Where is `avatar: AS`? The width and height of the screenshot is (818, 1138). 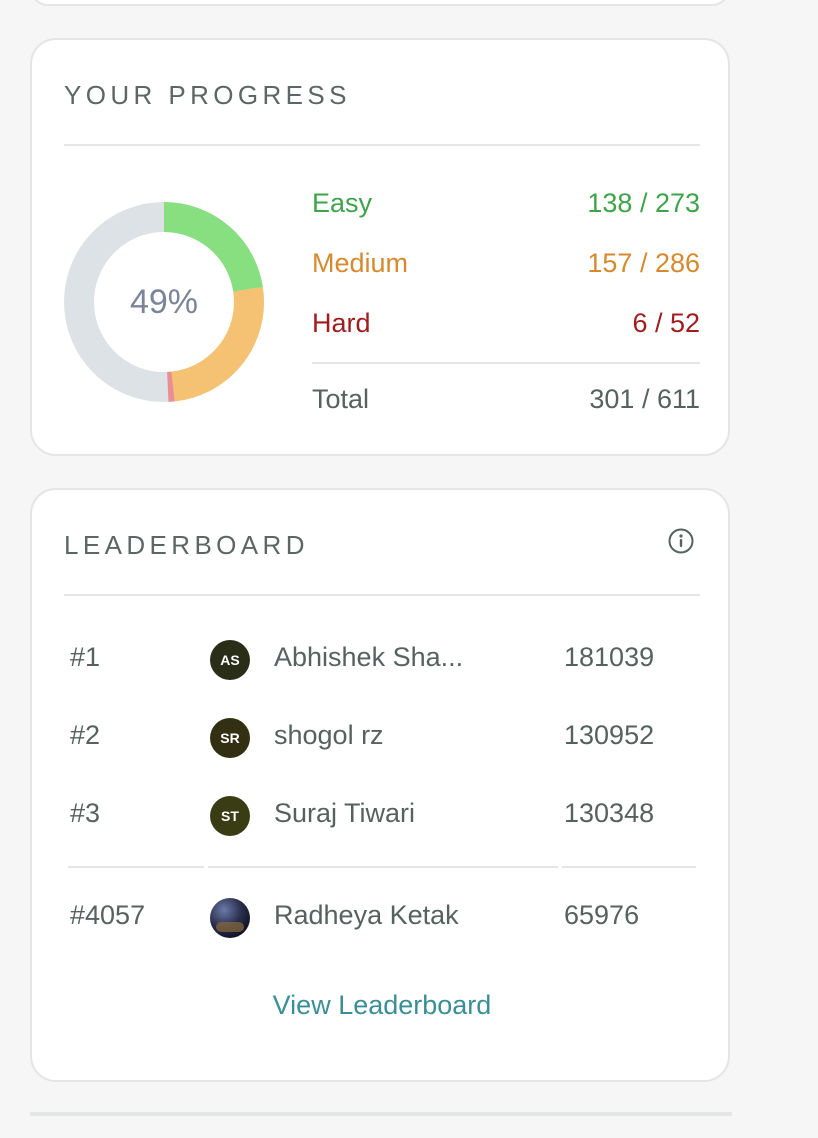 avatar: AS is located at coordinates (230, 660).